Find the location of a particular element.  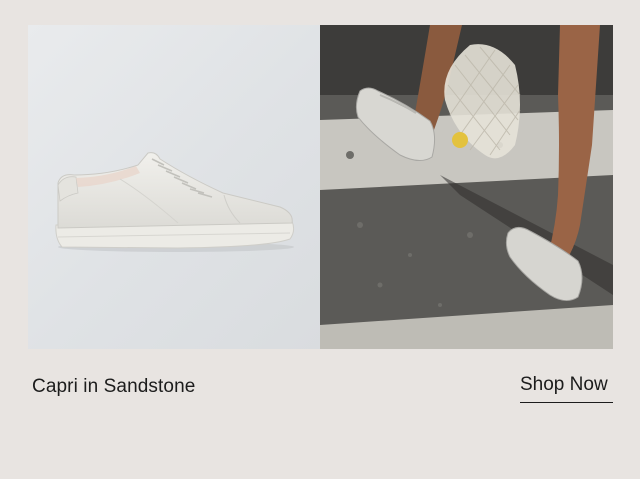

shop-now-link: Shop Now is located at coordinates (566, 388).